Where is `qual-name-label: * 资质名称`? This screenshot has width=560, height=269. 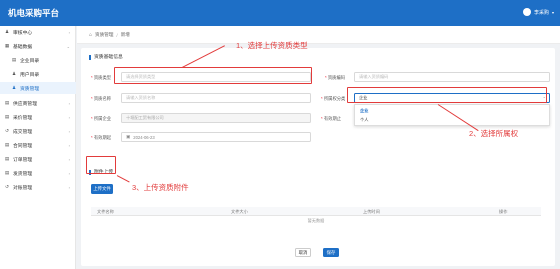
qual-name-label: * 资质名称 is located at coordinates (101, 98).